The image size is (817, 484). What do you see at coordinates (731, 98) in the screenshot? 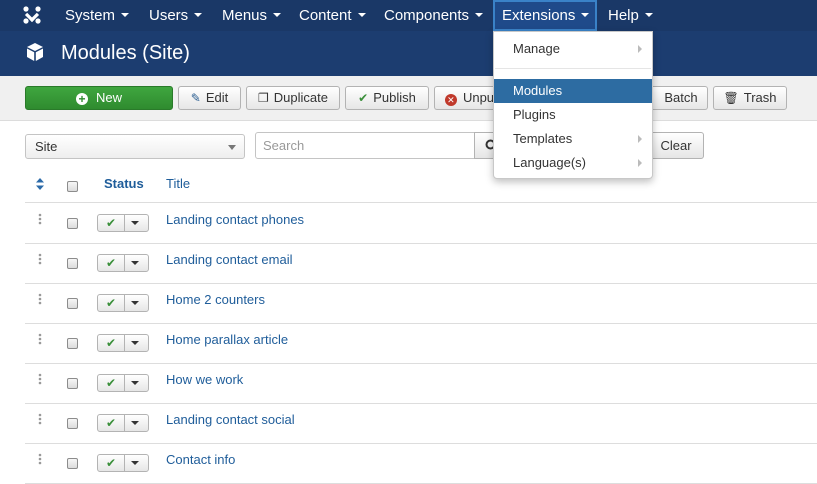
I see `trash-icon: 🗑` at bounding box center [731, 98].